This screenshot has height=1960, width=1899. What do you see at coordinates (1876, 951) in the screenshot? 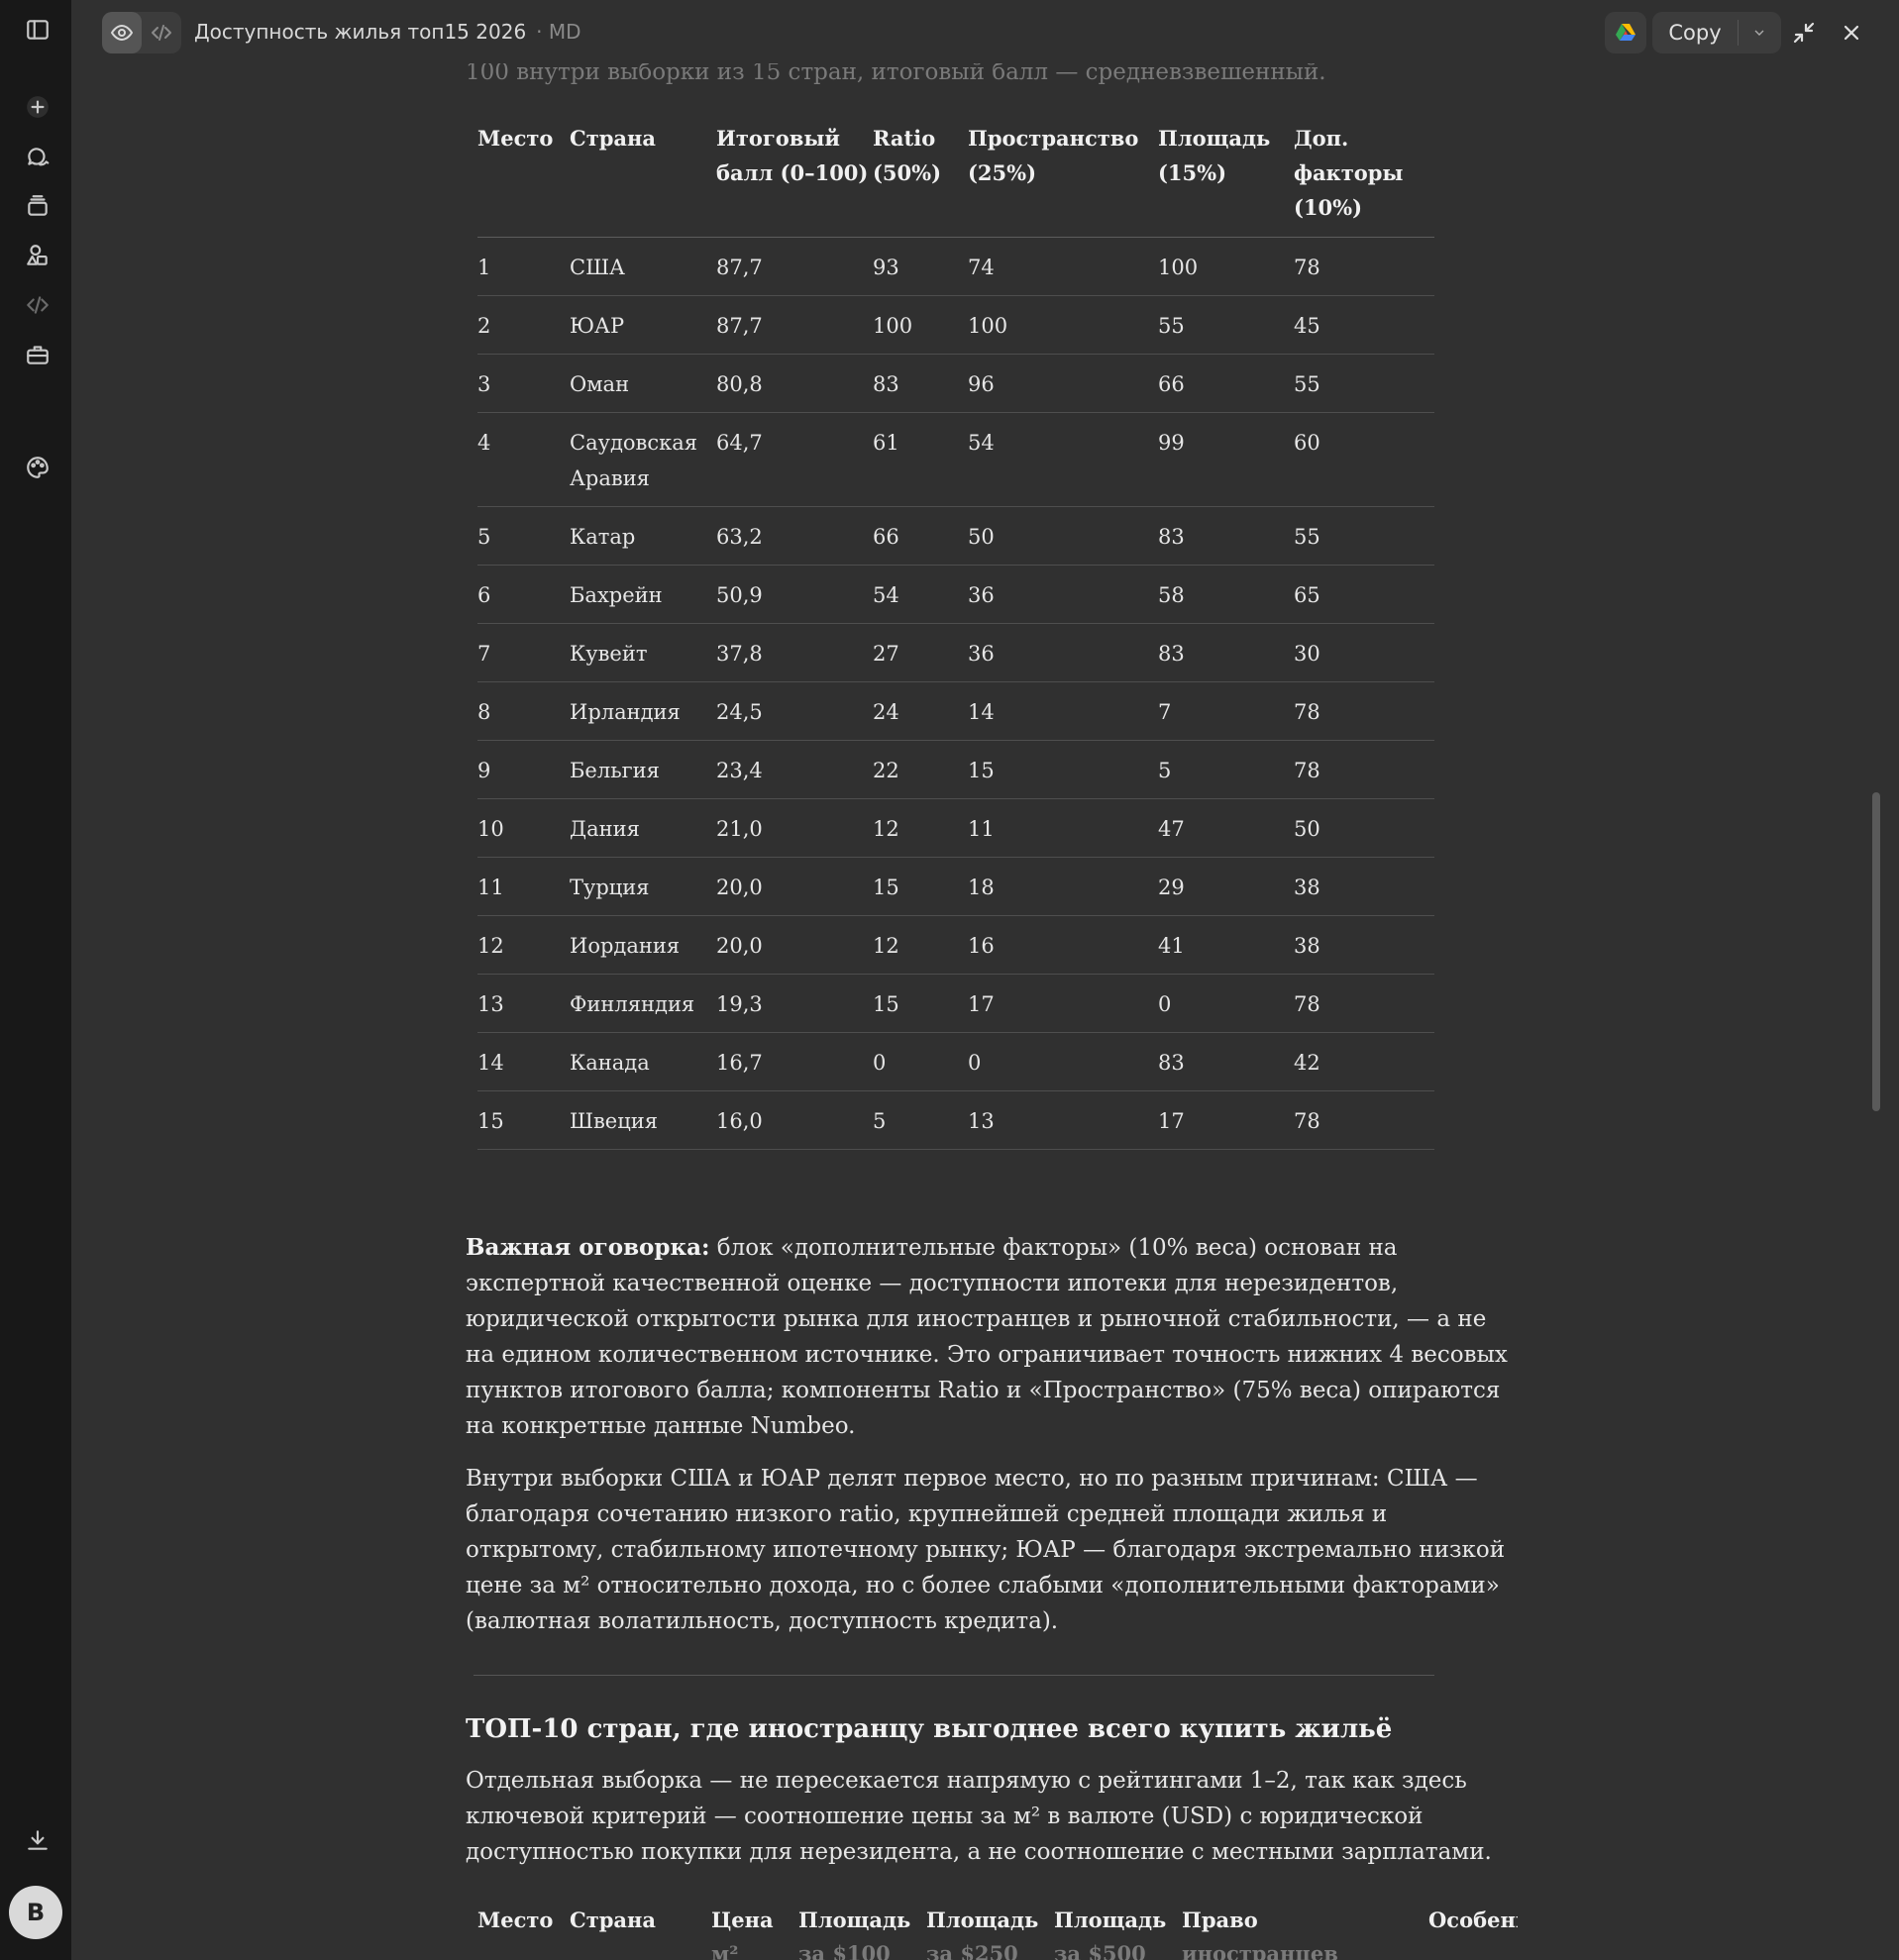
I see `scrollbar-thumb` at bounding box center [1876, 951].